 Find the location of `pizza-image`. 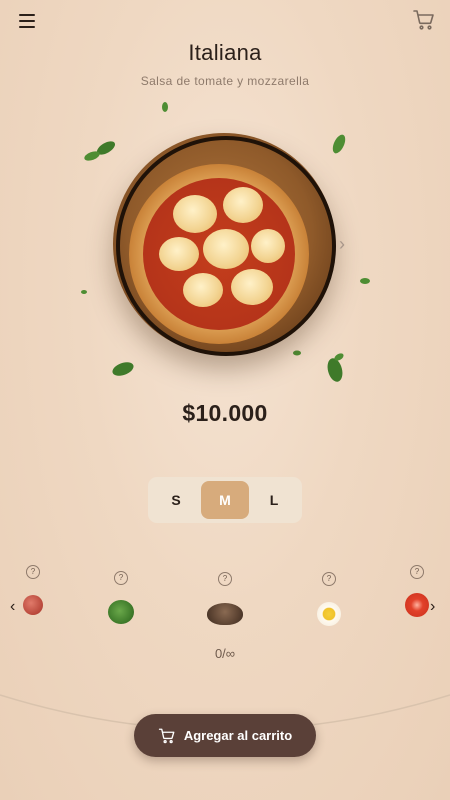

pizza-image is located at coordinates (224, 244).